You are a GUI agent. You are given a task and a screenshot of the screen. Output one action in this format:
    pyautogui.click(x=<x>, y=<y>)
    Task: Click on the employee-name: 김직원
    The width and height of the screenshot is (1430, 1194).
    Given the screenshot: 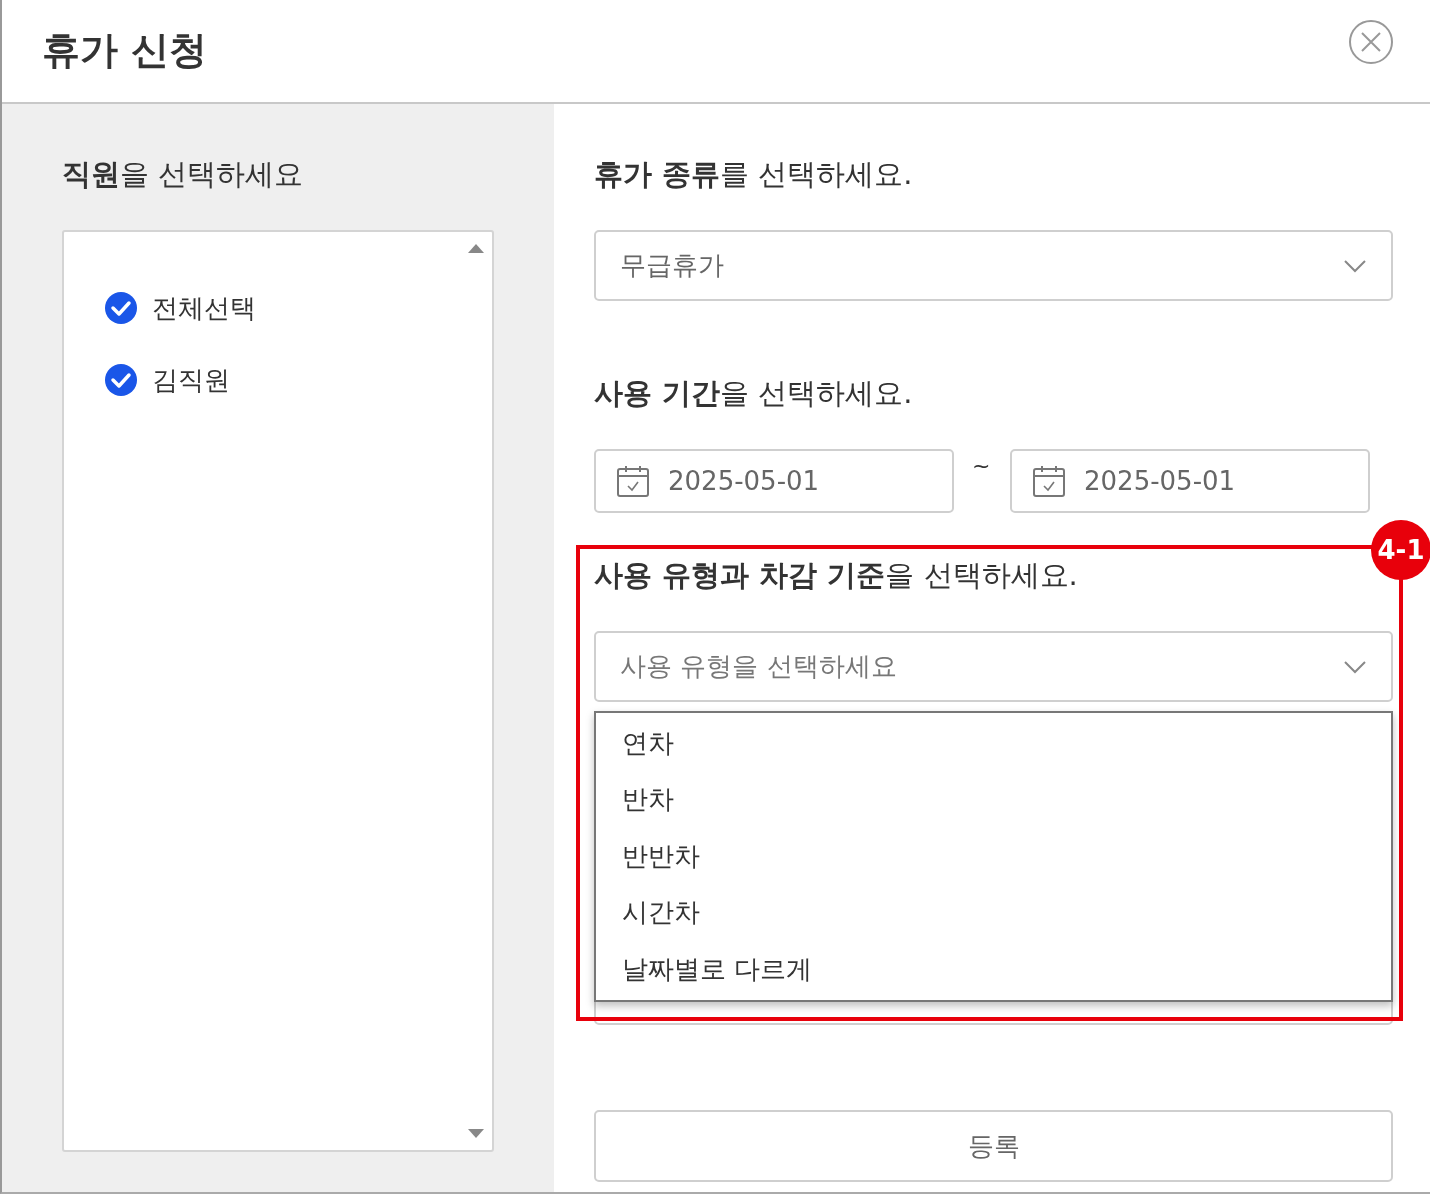 What is the action you would take?
    pyautogui.click(x=191, y=380)
    